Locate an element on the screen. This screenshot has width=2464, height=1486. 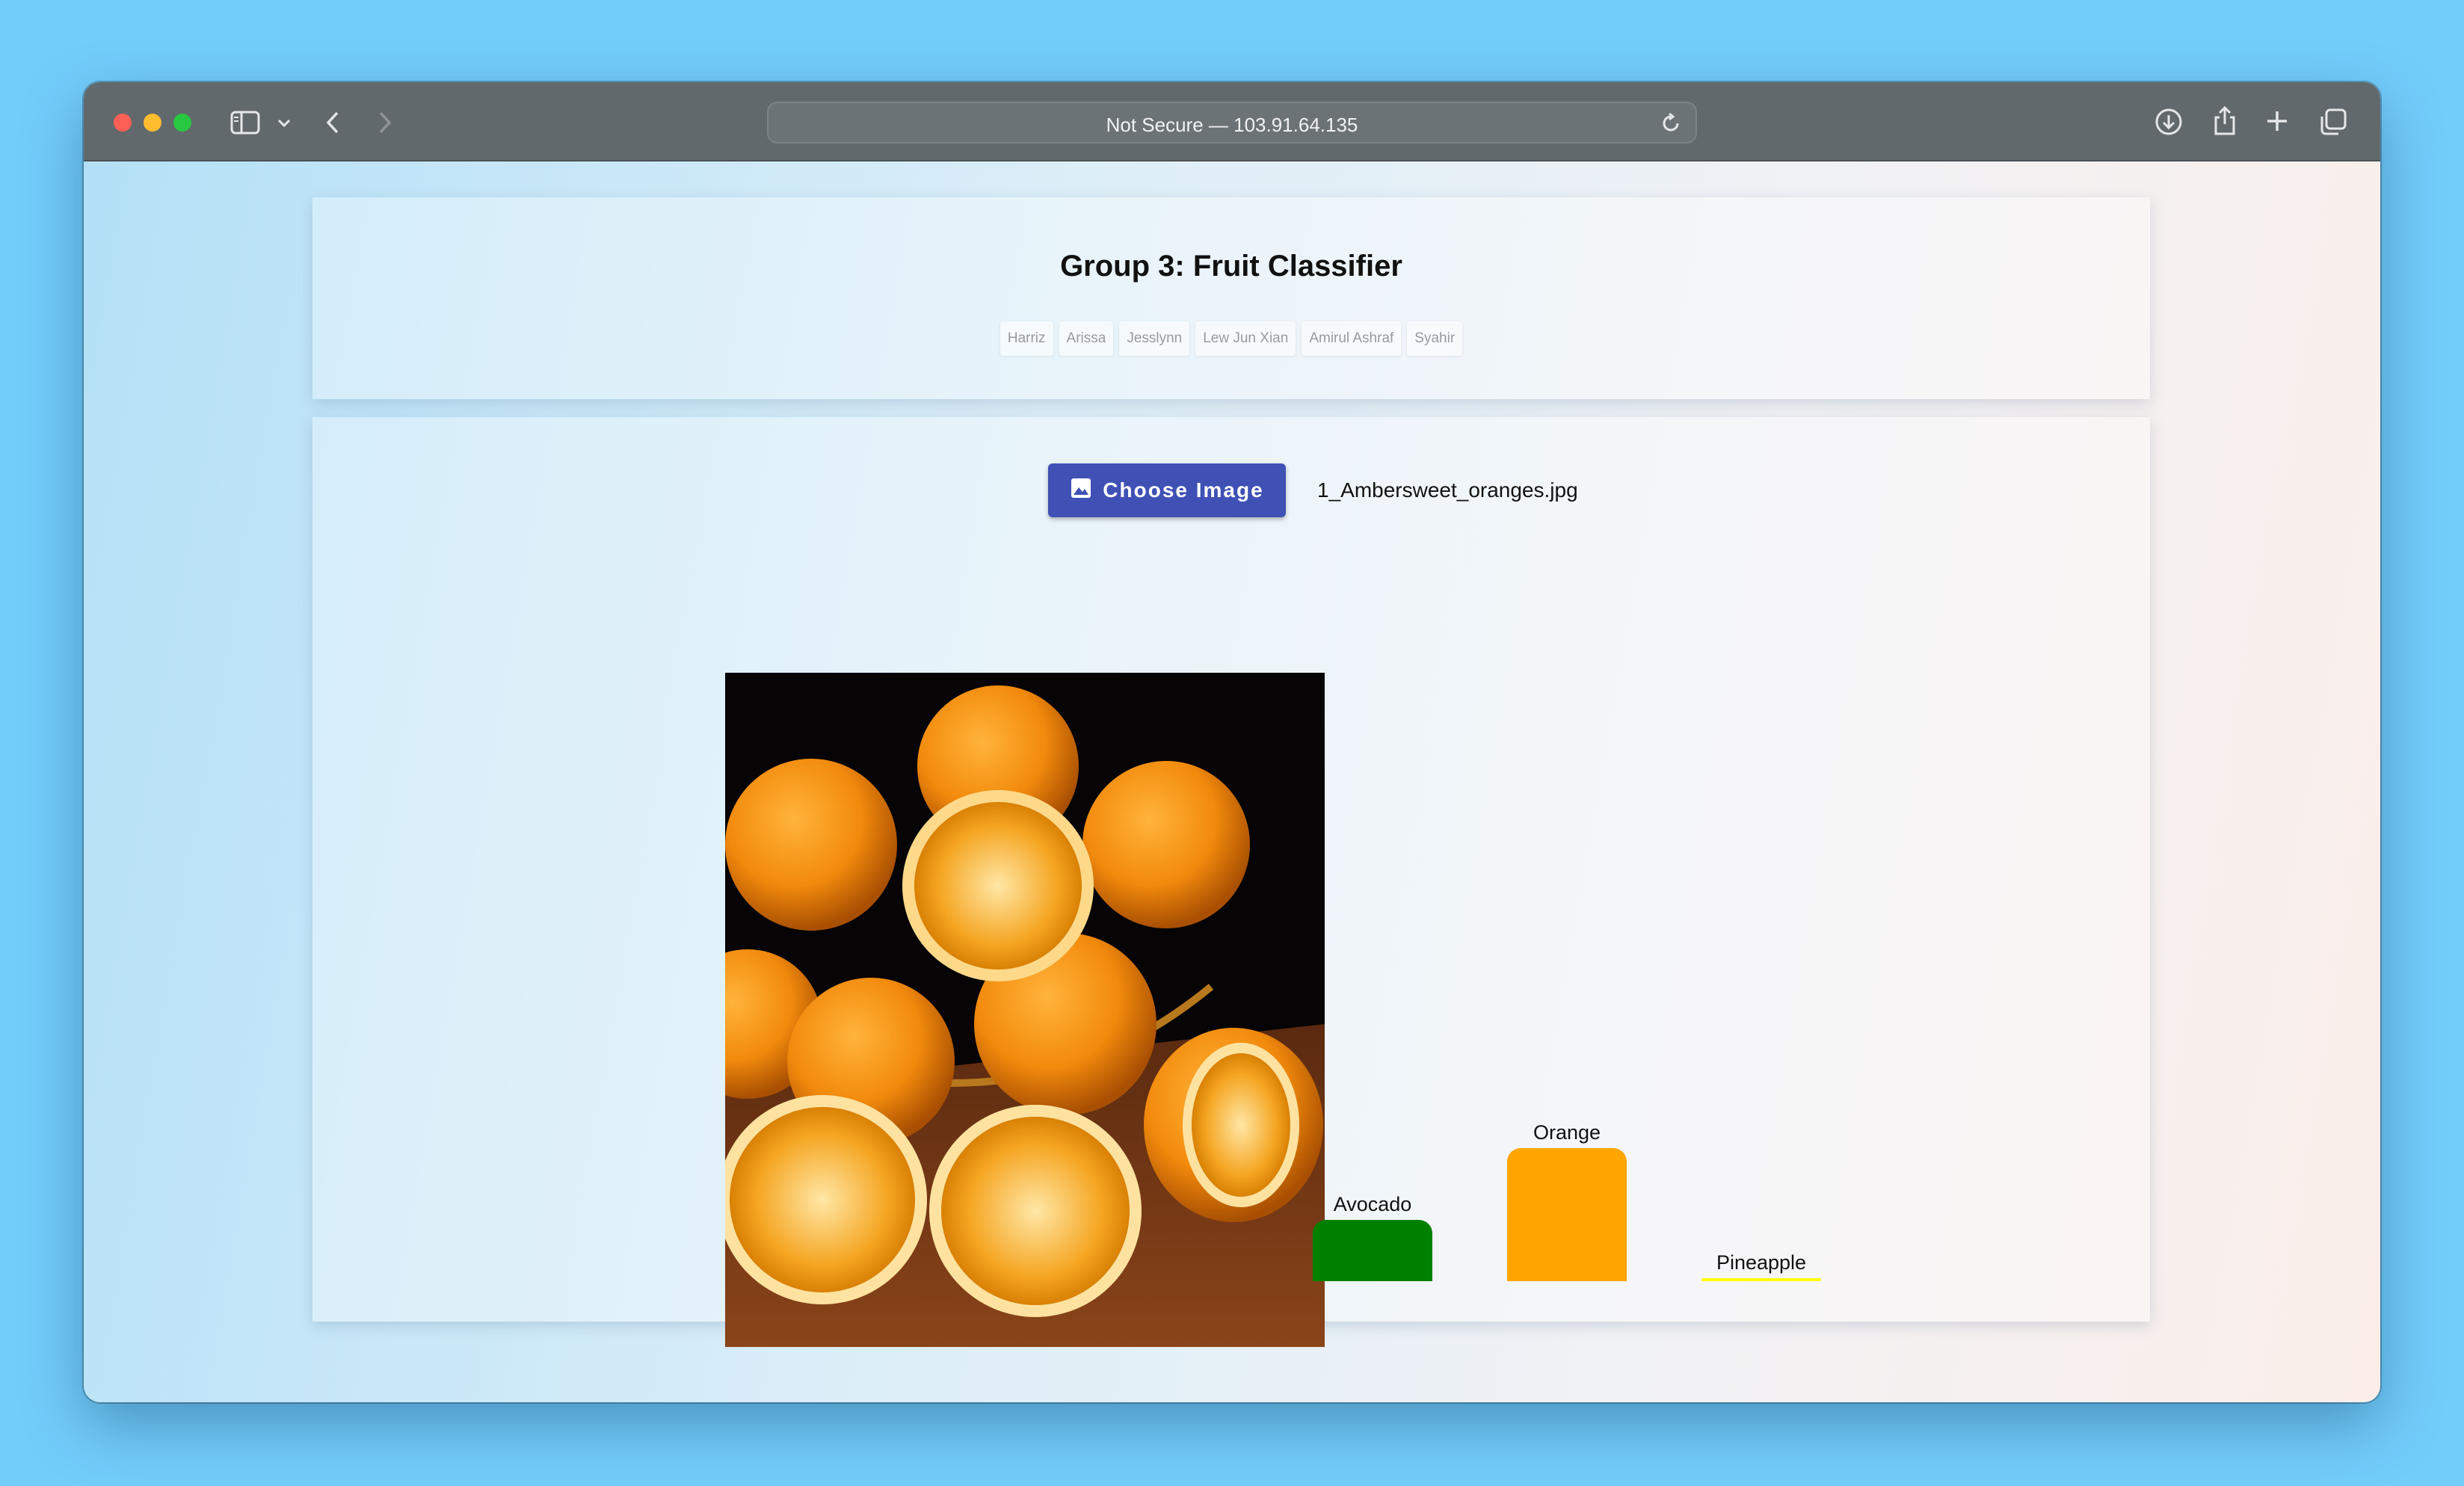
member-chip: Amirul Ashraf is located at coordinates (1352, 338).